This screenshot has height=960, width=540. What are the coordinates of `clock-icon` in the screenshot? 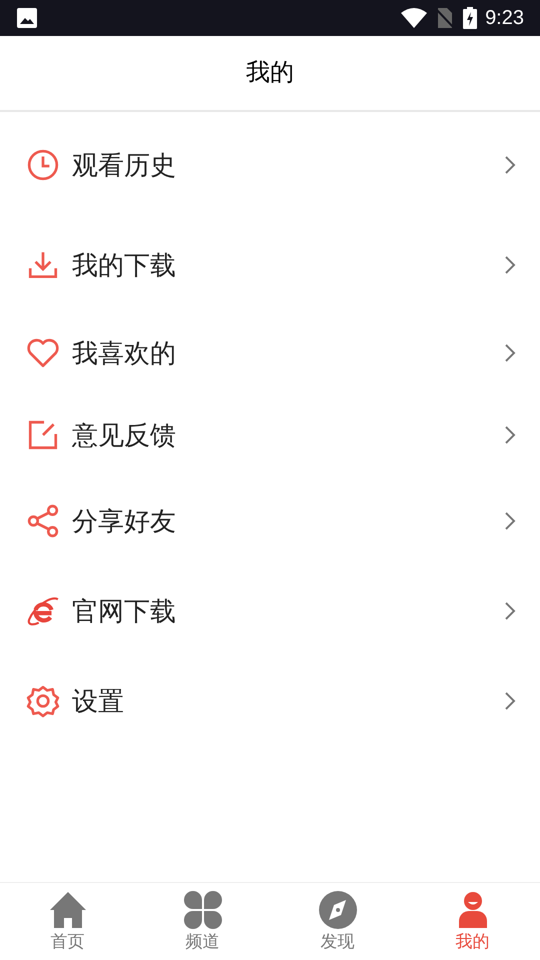 It's located at (43, 165).